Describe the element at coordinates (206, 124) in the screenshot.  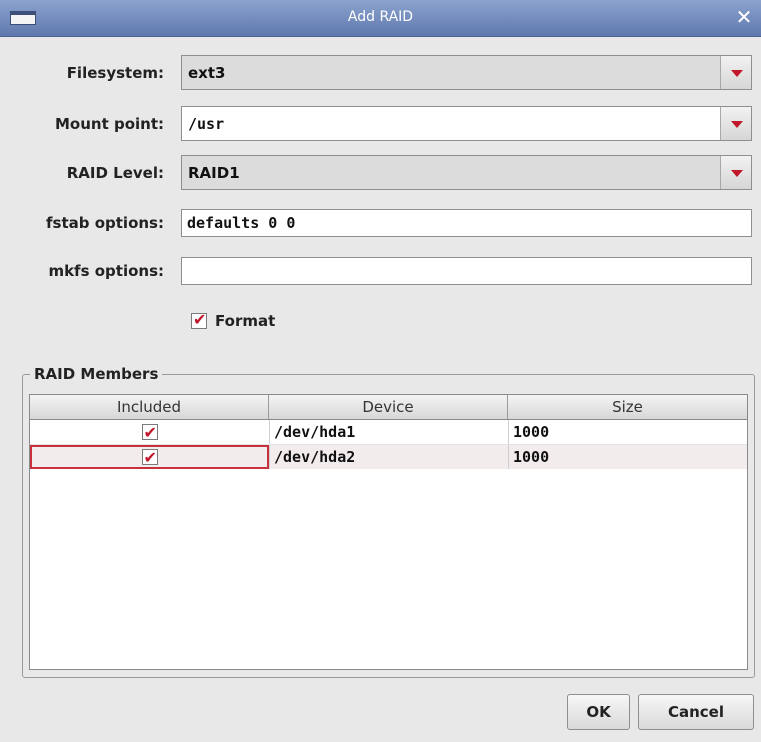
I see `mount-point-value: /usr` at that location.